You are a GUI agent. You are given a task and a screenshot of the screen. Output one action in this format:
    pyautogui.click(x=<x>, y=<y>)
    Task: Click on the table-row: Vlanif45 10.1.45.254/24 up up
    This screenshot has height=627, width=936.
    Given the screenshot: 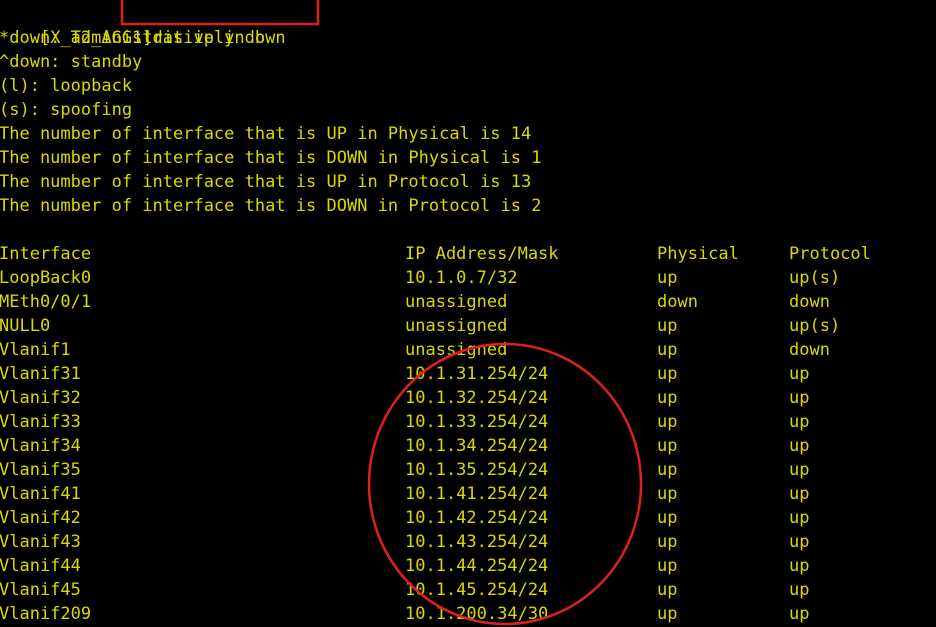 What is the action you would take?
    pyautogui.click(x=467, y=590)
    